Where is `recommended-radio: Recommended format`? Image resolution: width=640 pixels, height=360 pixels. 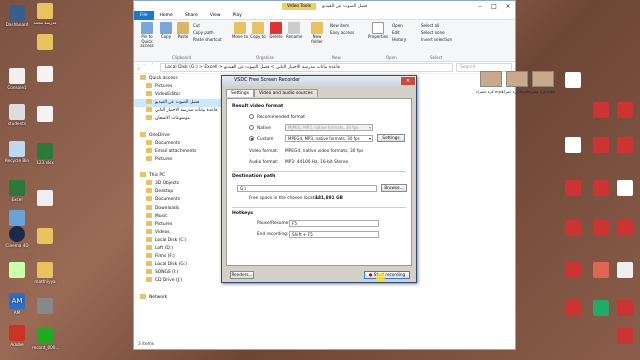
recommended-radio: Recommended format is located at coordinates (277, 117).